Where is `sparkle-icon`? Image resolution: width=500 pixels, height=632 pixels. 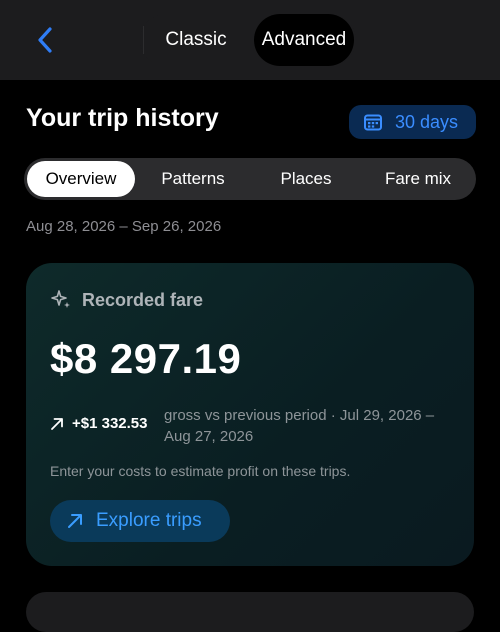
sparkle-icon is located at coordinates (60, 299).